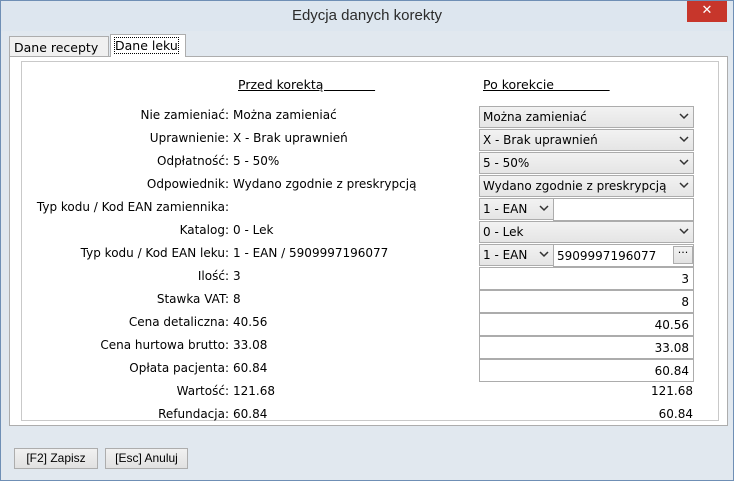  Describe the element at coordinates (256, 161) in the screenshot. I see `payment-before-value: 5 - 50%` at that location.